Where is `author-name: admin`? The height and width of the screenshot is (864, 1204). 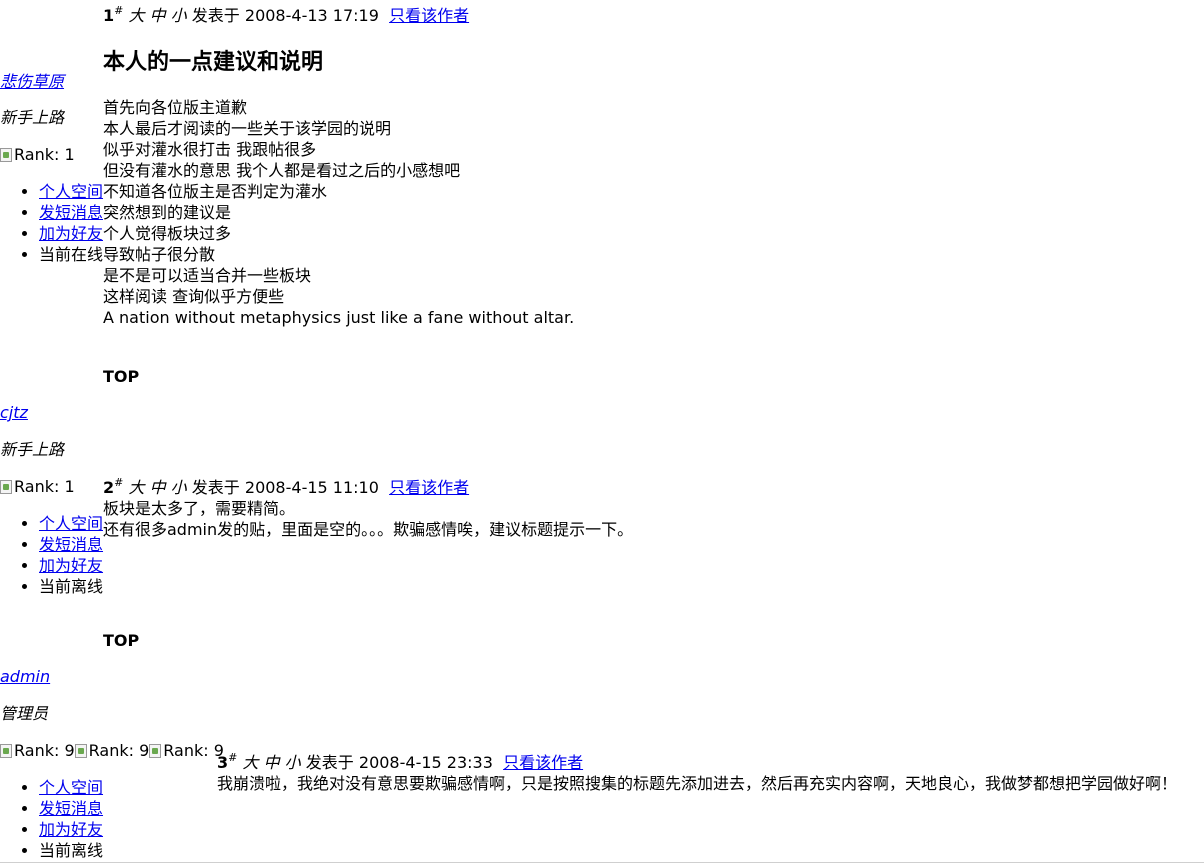 author-name: admin is located at coordinates (25, 676).